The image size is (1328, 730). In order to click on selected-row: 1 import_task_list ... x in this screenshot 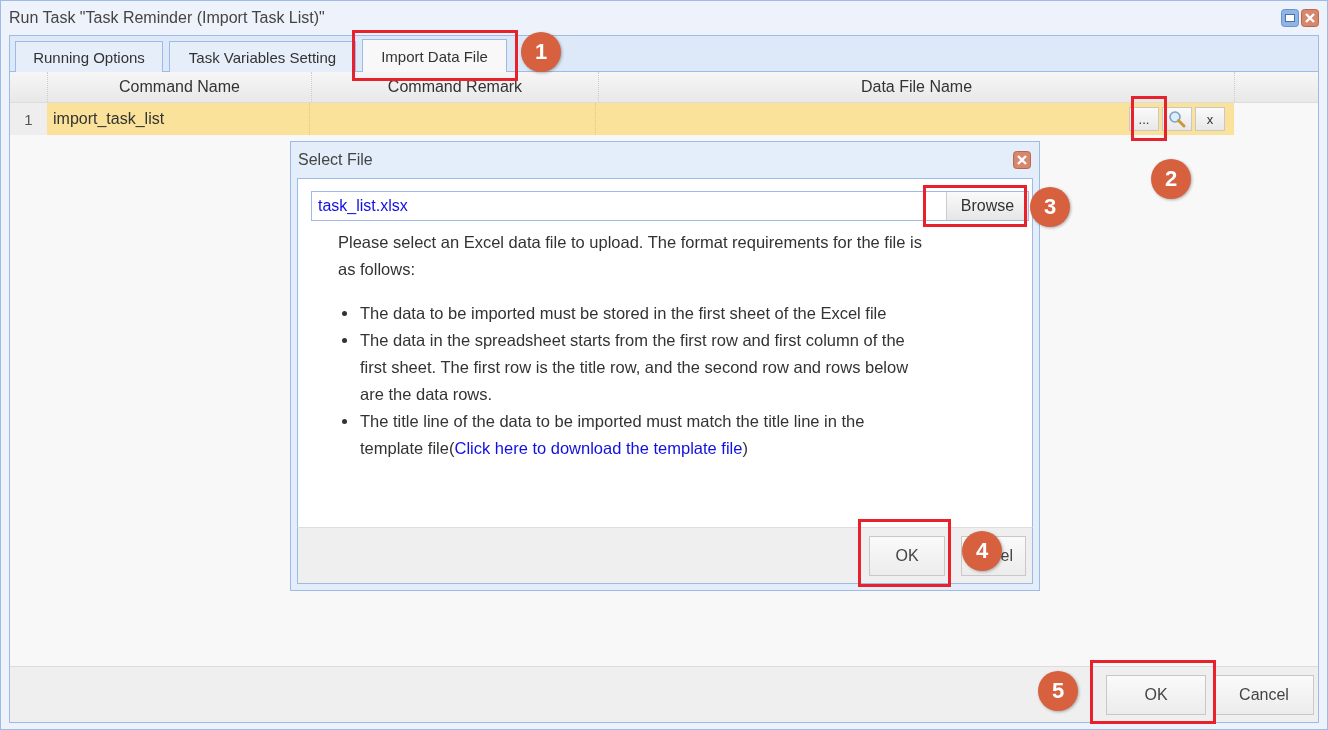, I will do `click(622, 119)`.